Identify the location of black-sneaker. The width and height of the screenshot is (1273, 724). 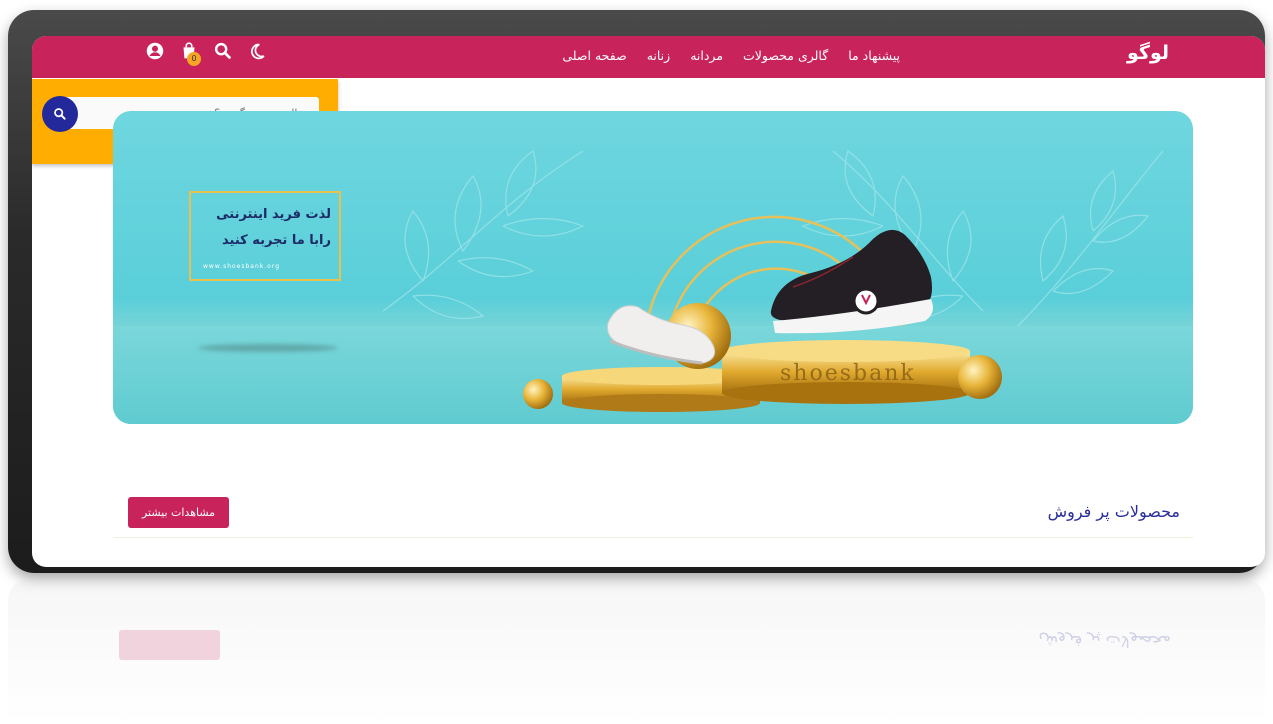
(851, 281).